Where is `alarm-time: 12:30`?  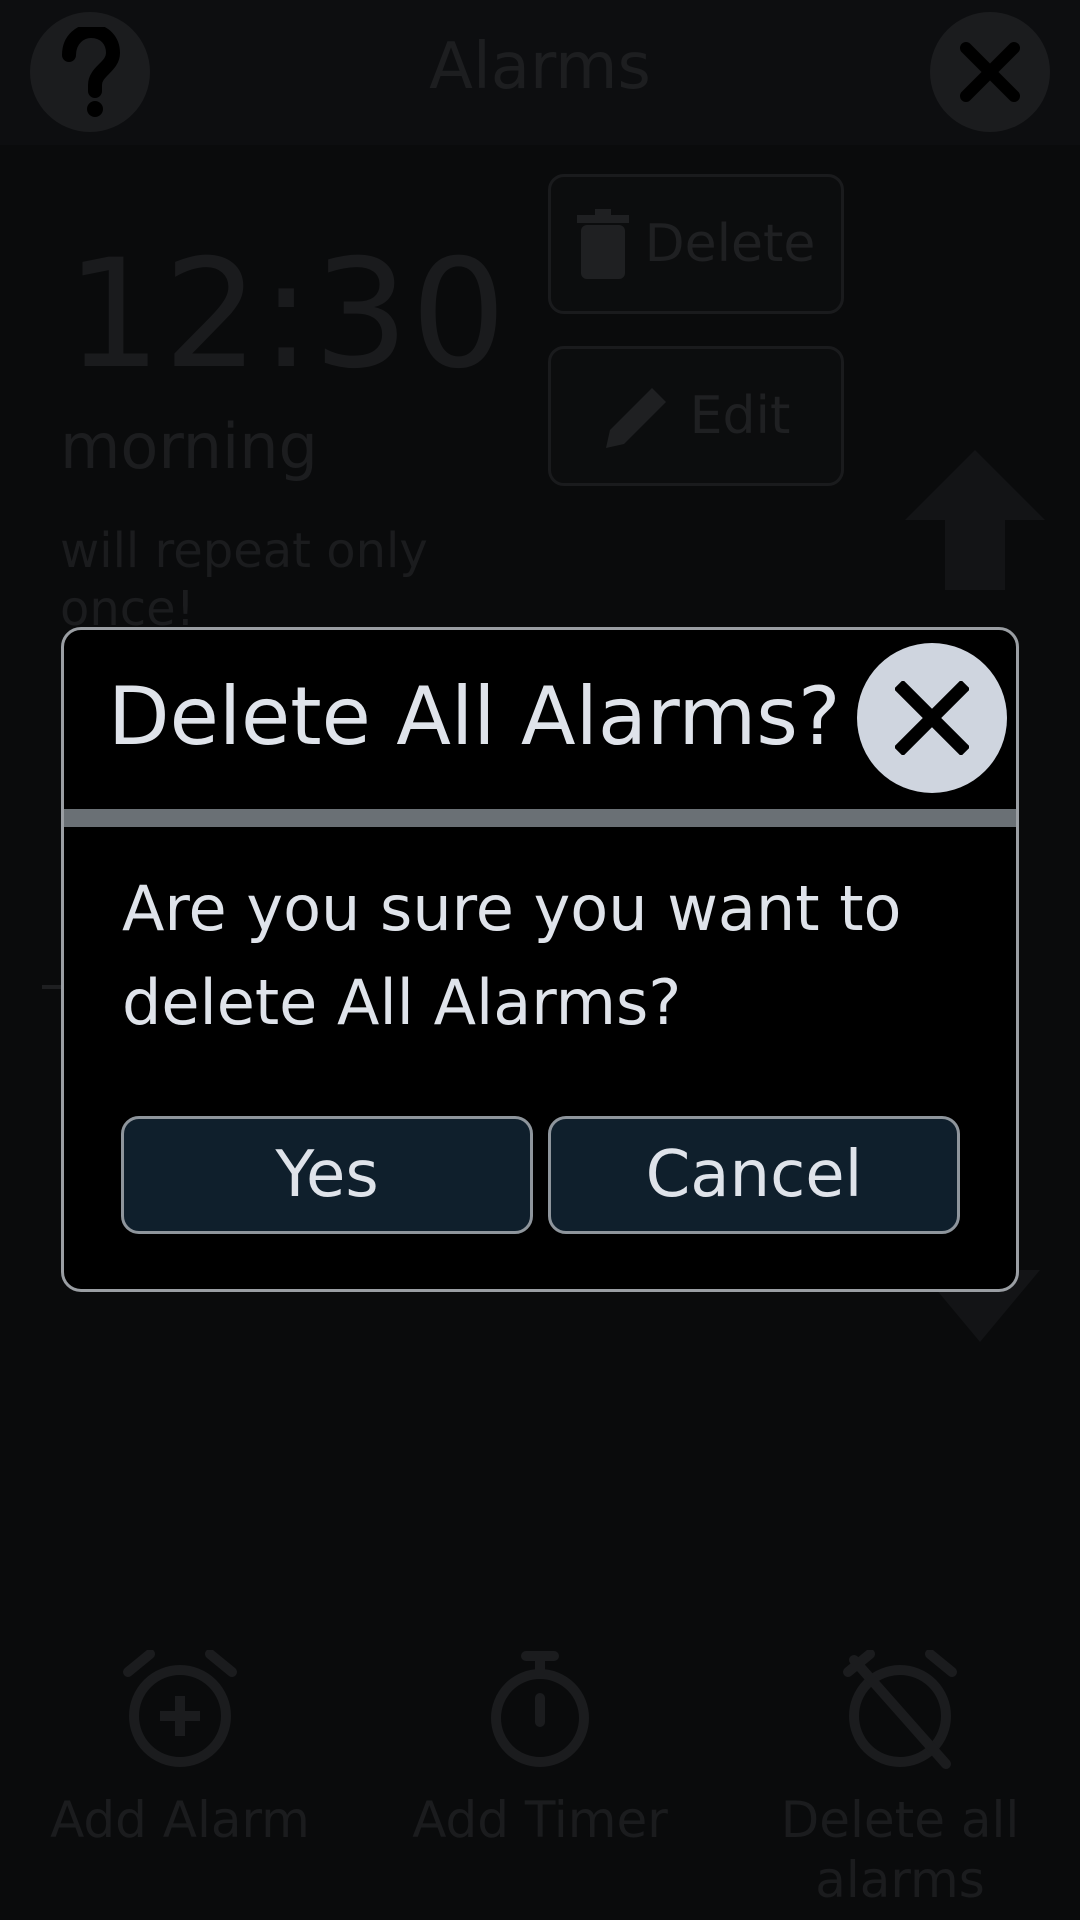
alarm-time: 12:30 is located at coordinates (287, 315).